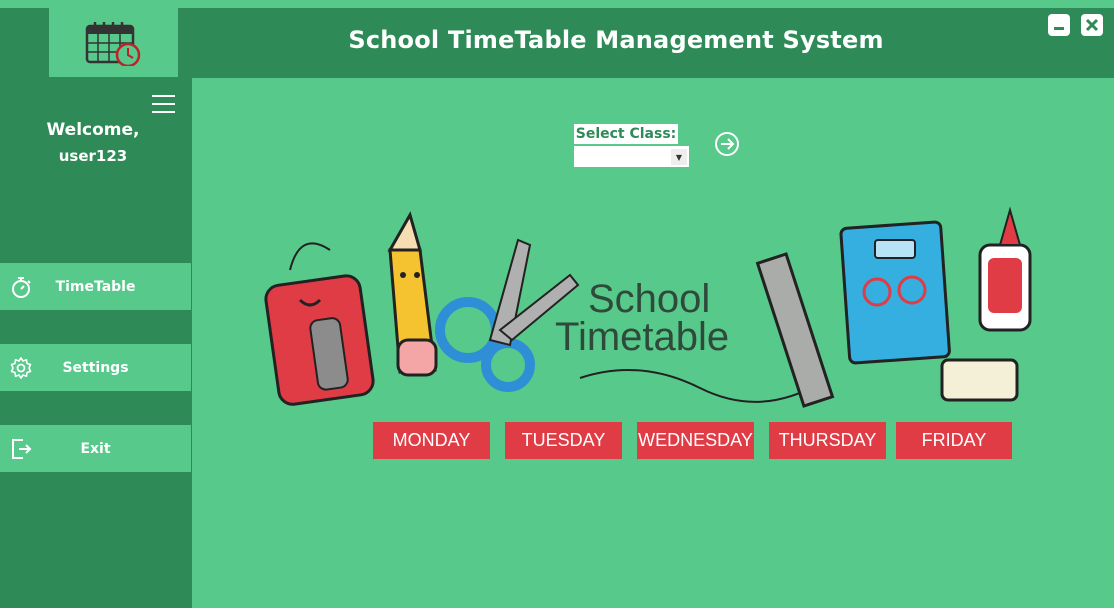 This screenshot has width=1114, height=608. What do you see at coordinates (616, 40) in the screenshot?
I see `app-title: School TimeTable Management System` at bounding box center [616, 40].